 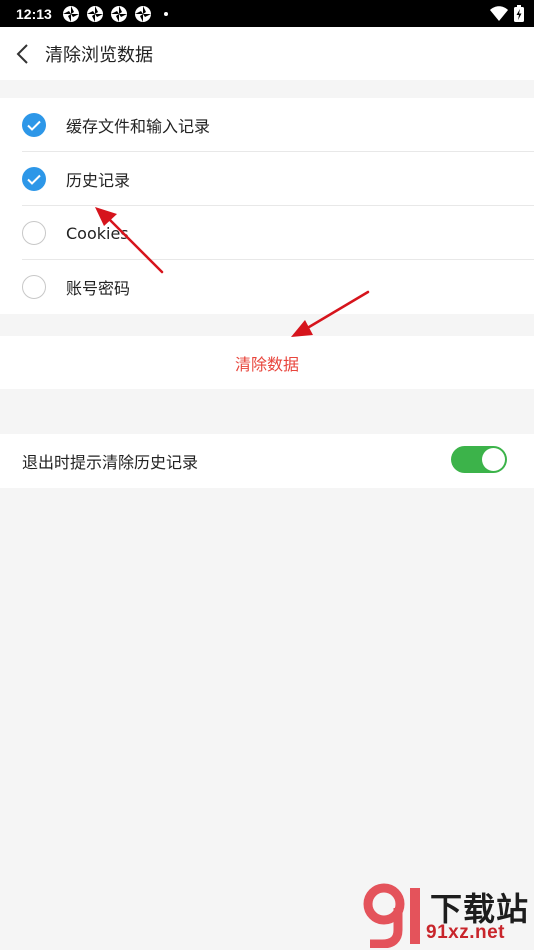 What do you see at coordinates (34, 13) in the screenshot?
I see `status-time: 12:13` at bounding box center [34, 13].